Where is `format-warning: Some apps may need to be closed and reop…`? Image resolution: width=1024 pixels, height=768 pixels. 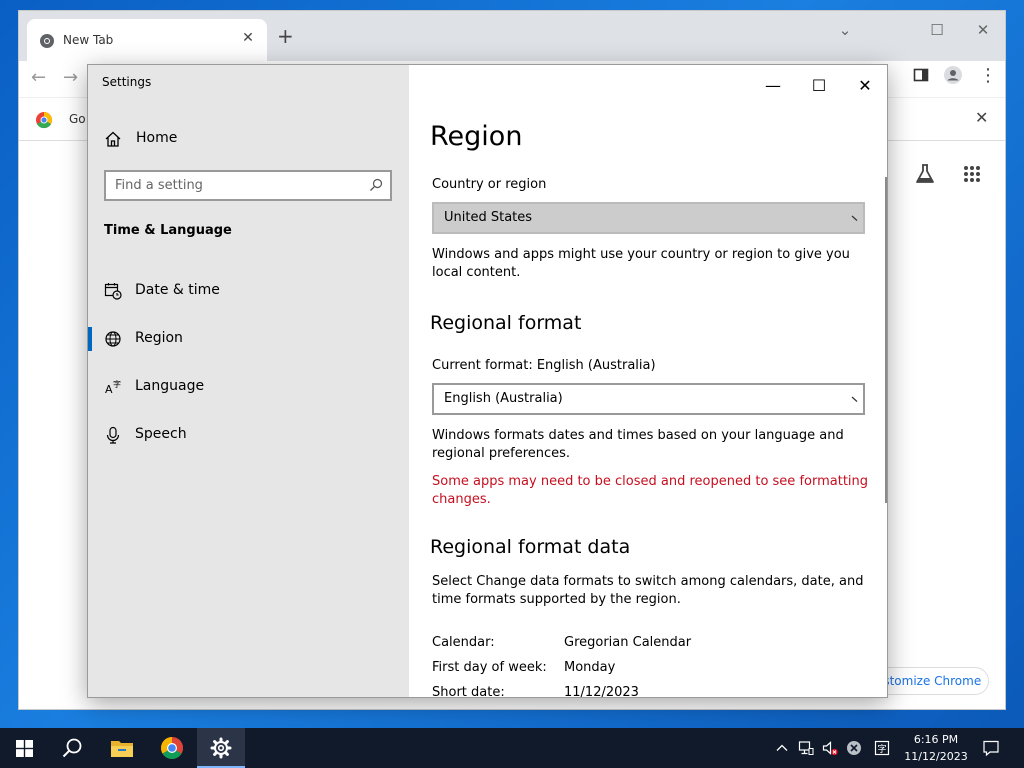
format-warning: Some apps may need to be closed and reop… is located at coordinates (650, 490).